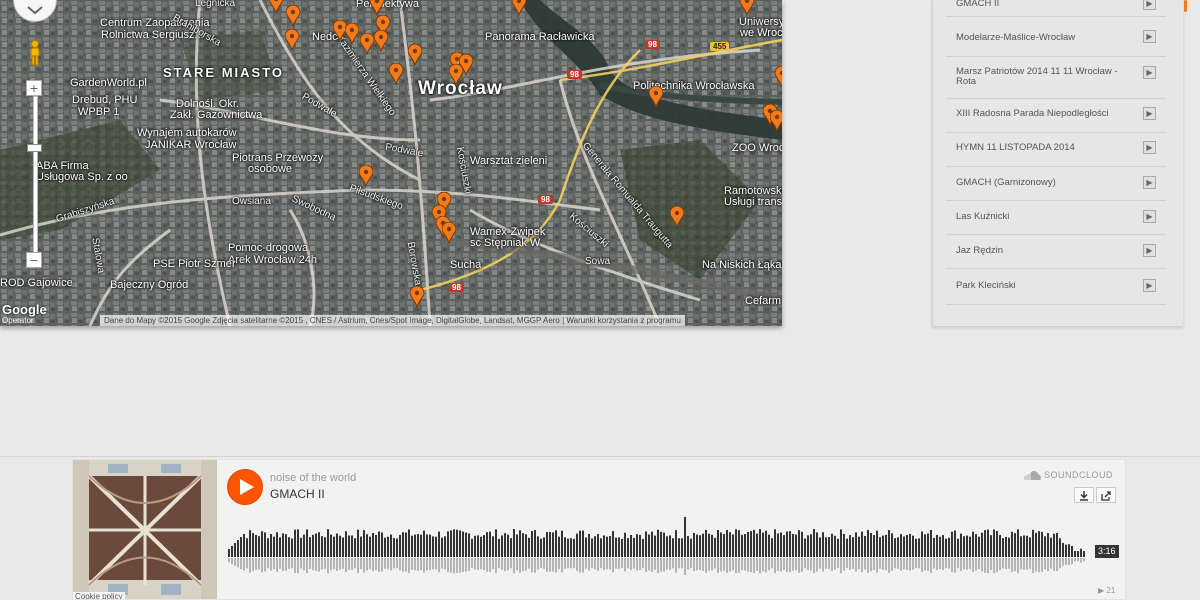  What do you see at coordinates (1056, 251) in the screenshot?
I see `list-item: Jaz Rędzin ▶` at bounding box center [1056, 251].